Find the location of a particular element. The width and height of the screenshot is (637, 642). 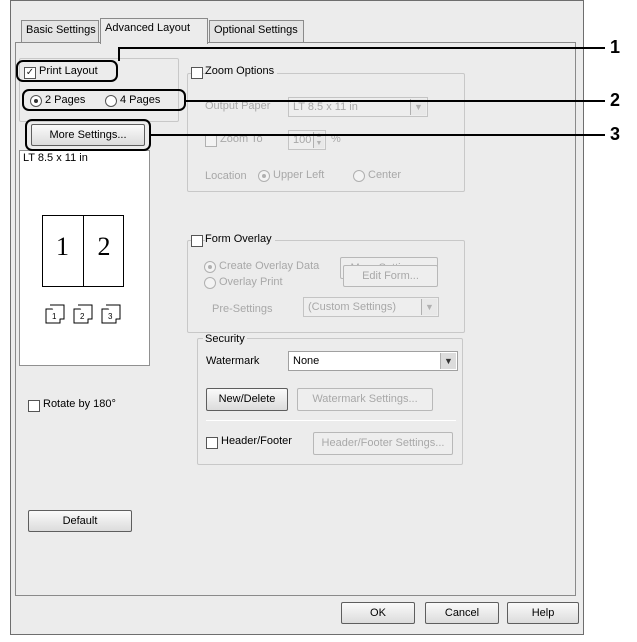

zoom-to-checkbox is located at coordinates (211, 141).